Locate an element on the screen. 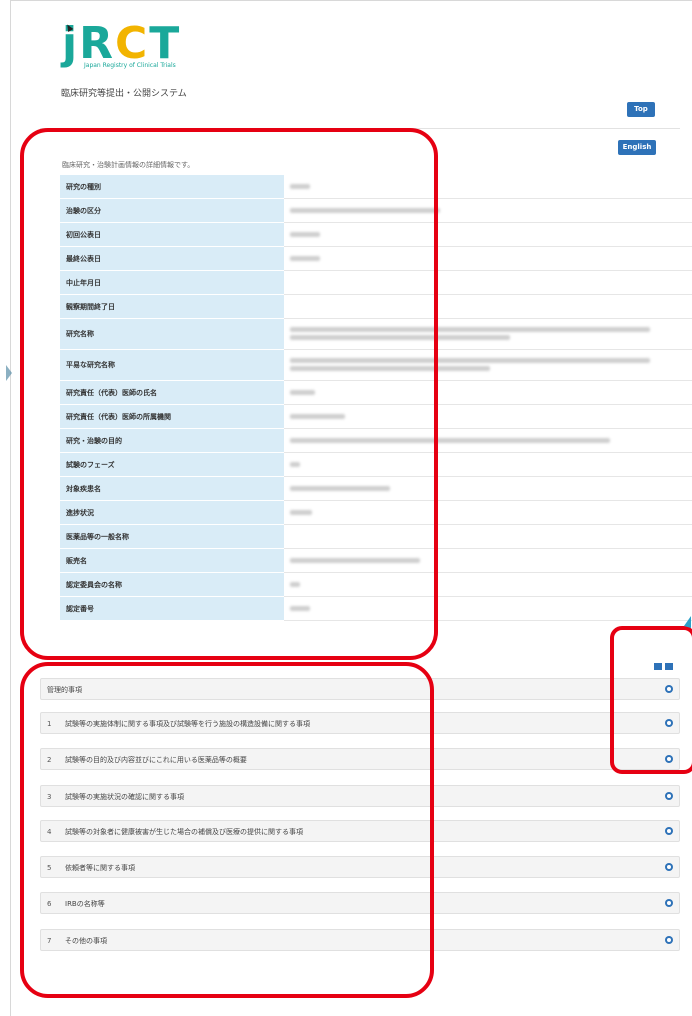  system-name: 臨床研究等提出・公開システム is located at coordinates (124, 94).